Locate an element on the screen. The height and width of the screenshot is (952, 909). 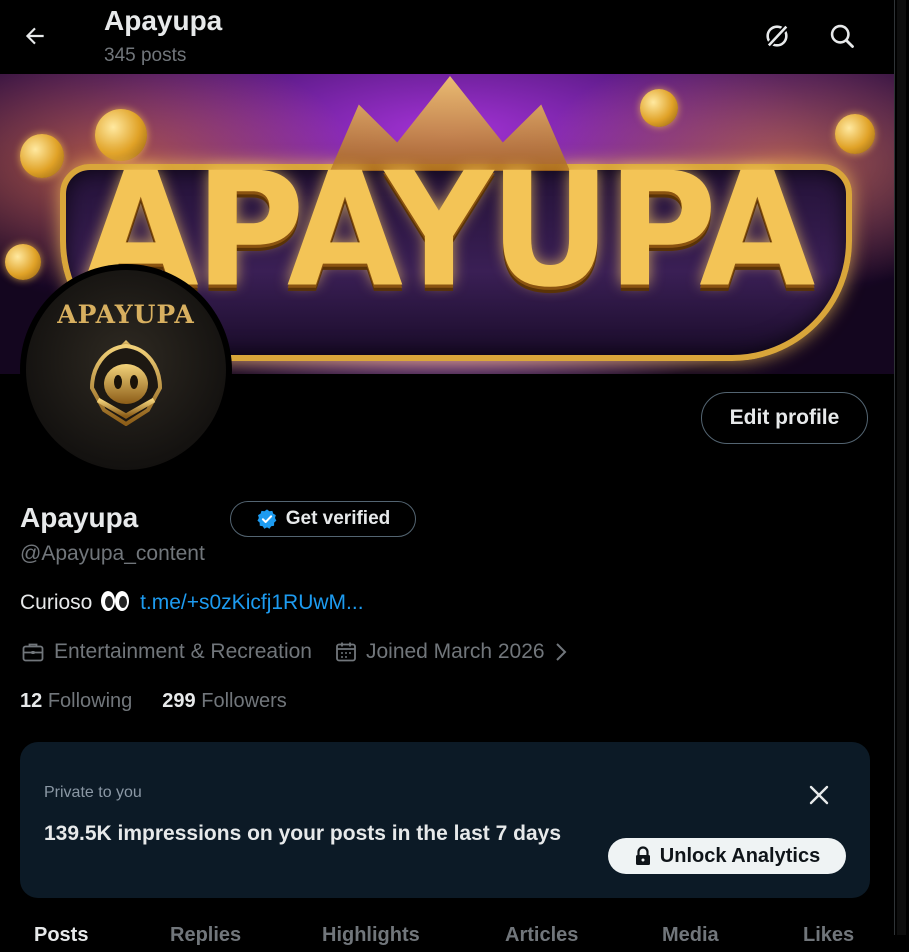
category-item: Entertainment & Recreation is located at coordinates (166, 652).